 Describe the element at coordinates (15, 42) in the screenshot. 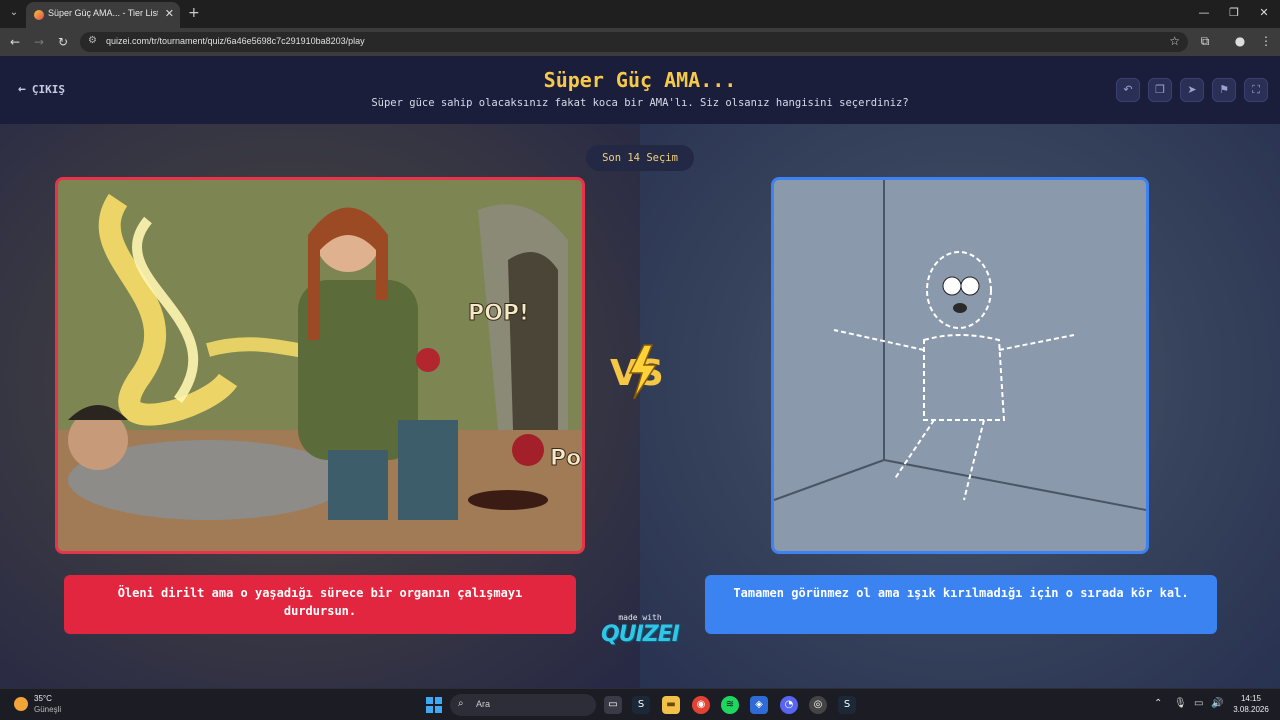

I see `back-icon: ←` at that location.